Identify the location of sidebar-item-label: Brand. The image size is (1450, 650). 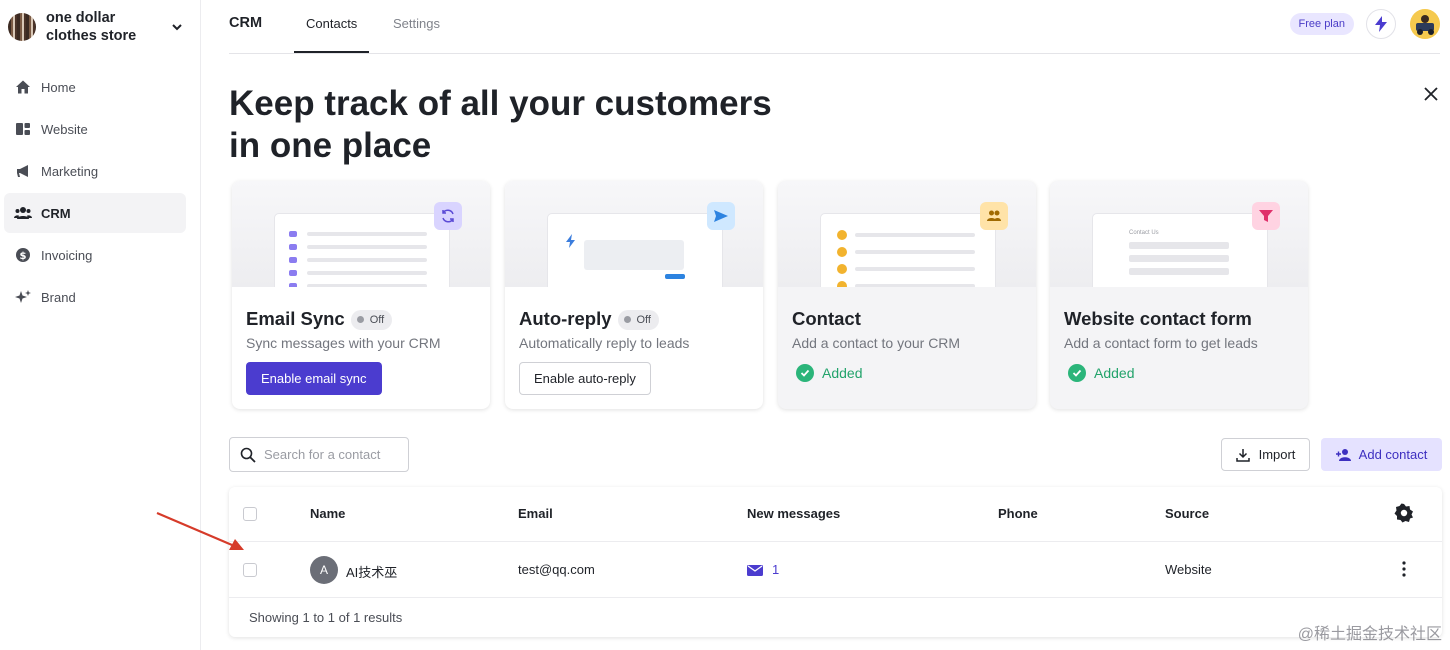
(58, 297).